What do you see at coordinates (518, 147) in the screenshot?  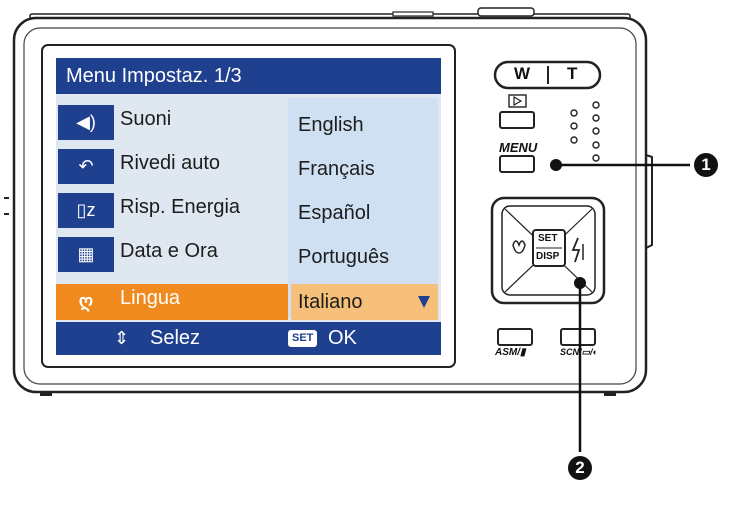 I see `menu-label: MENU` at bounding box center [518, 147].